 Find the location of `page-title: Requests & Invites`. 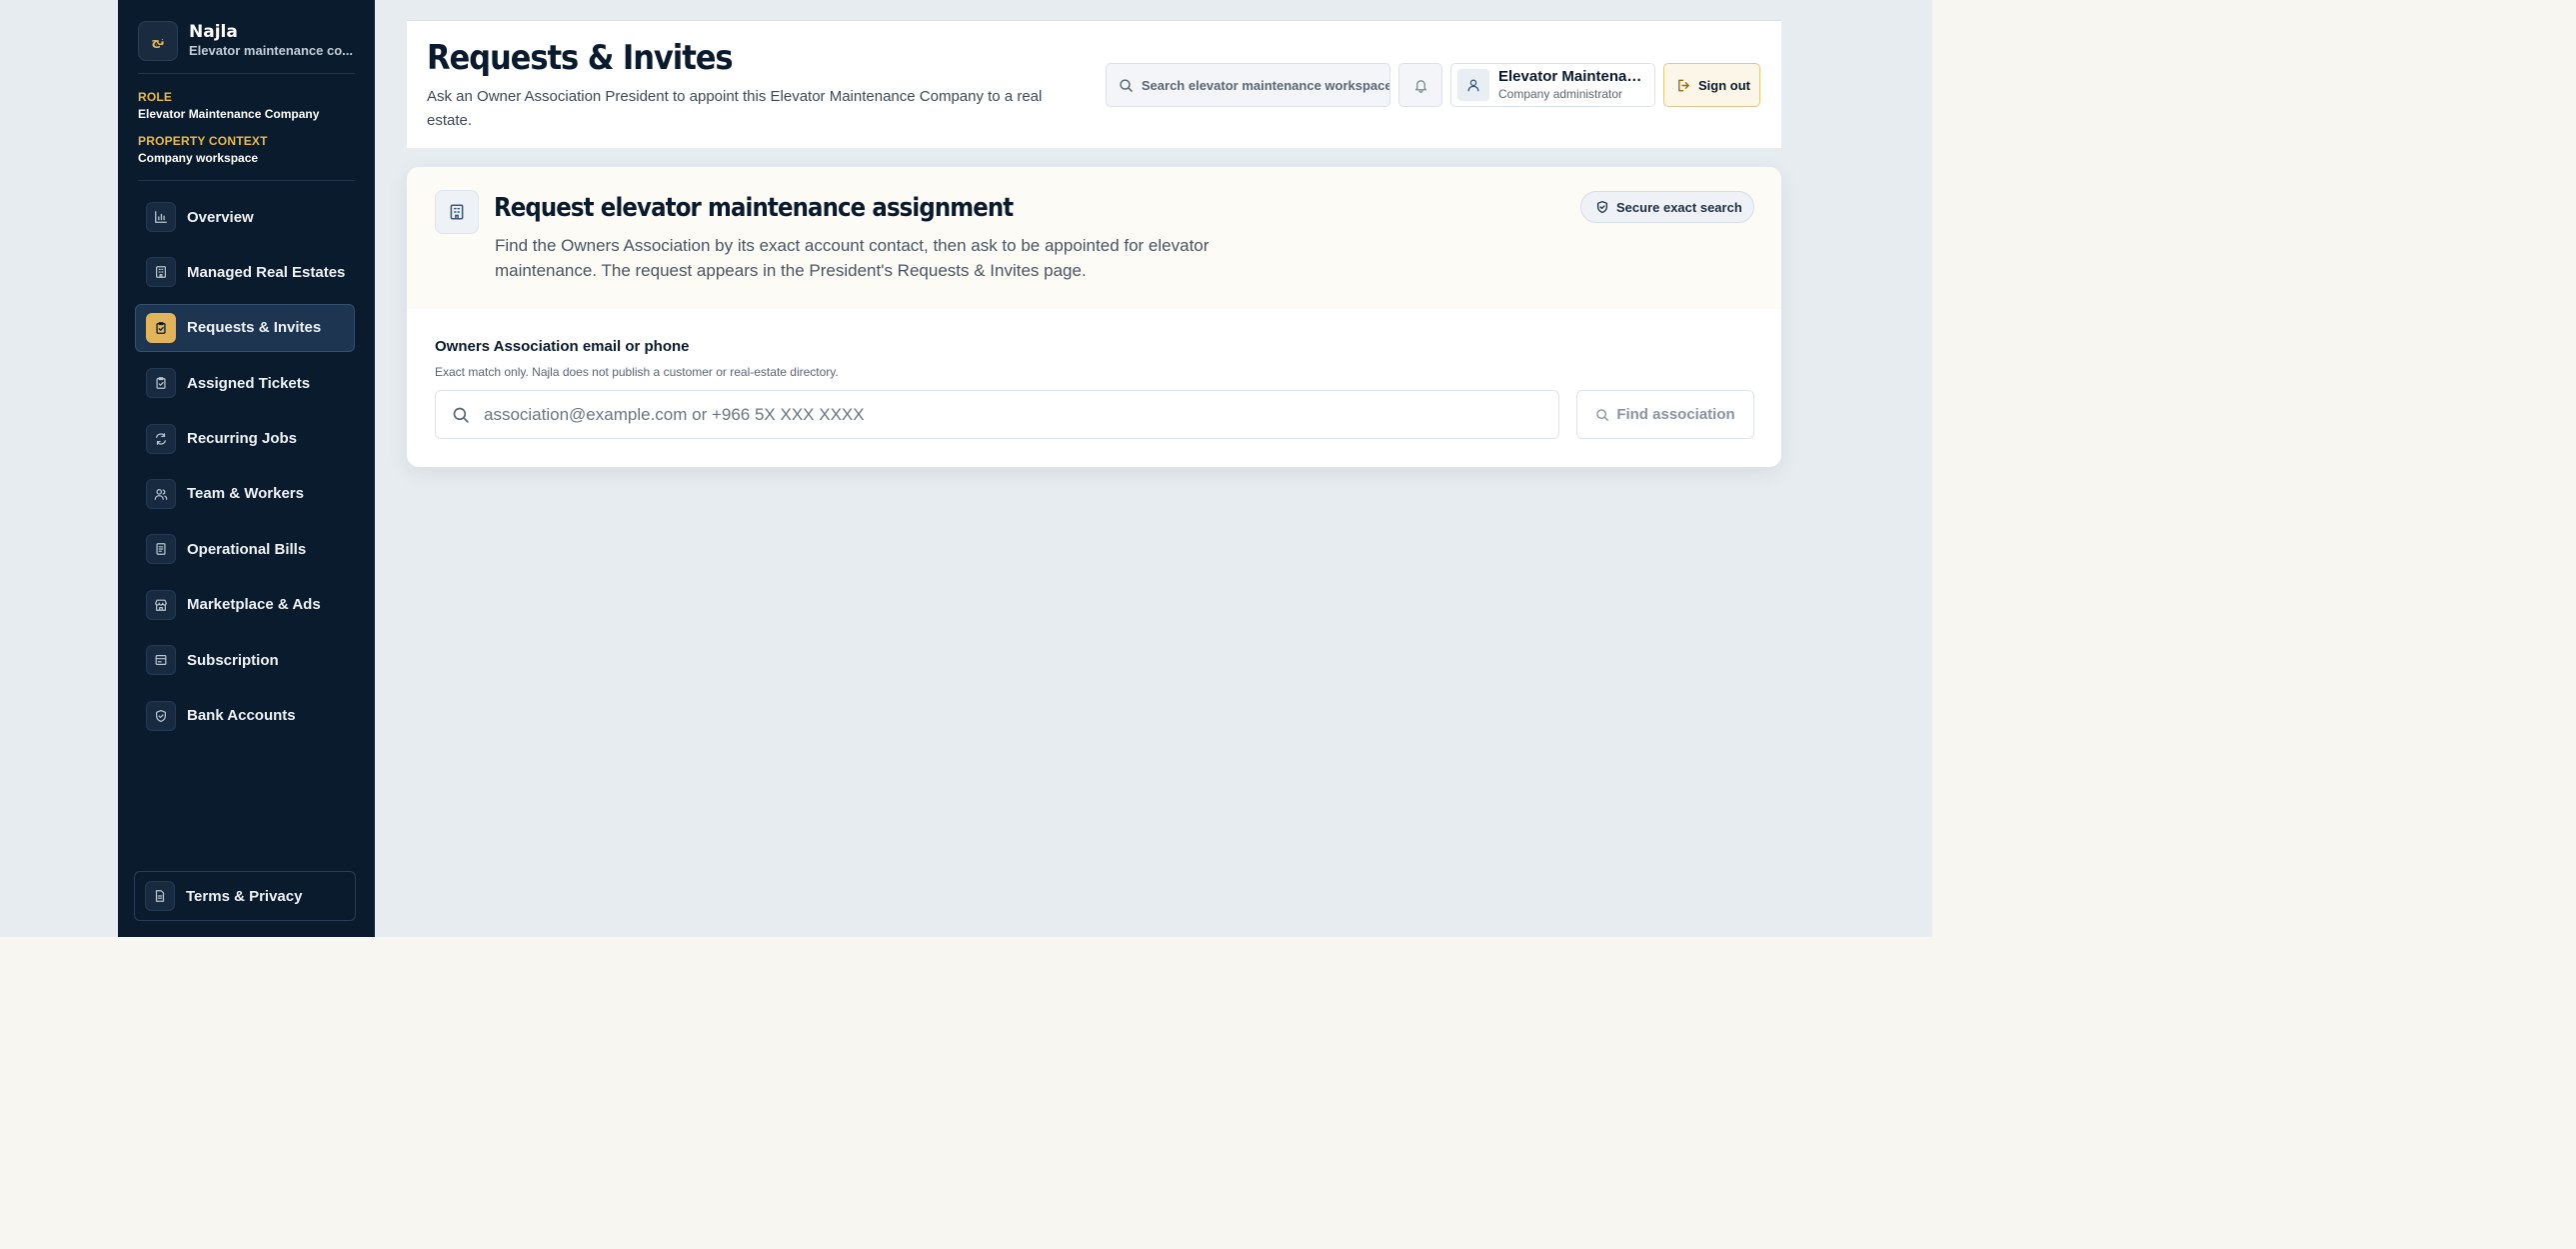

page-title: Requests & Invites is located at coordinates (580, 58).